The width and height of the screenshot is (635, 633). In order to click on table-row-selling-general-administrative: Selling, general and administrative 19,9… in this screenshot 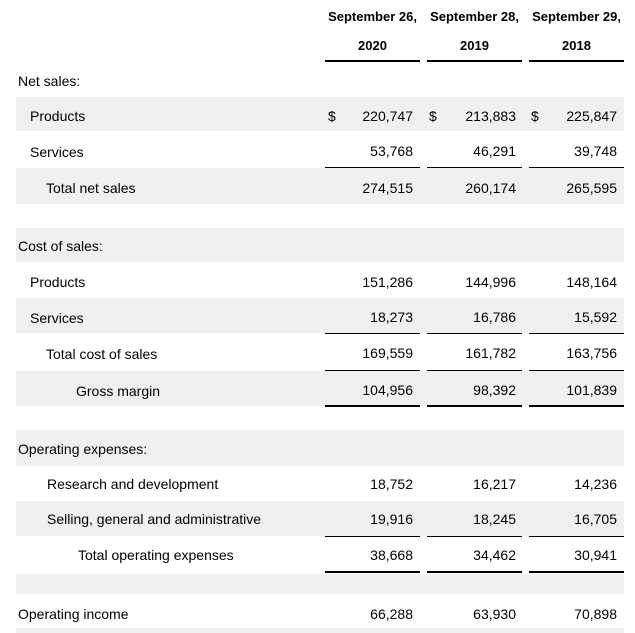, I will do `click(320, 518)`.